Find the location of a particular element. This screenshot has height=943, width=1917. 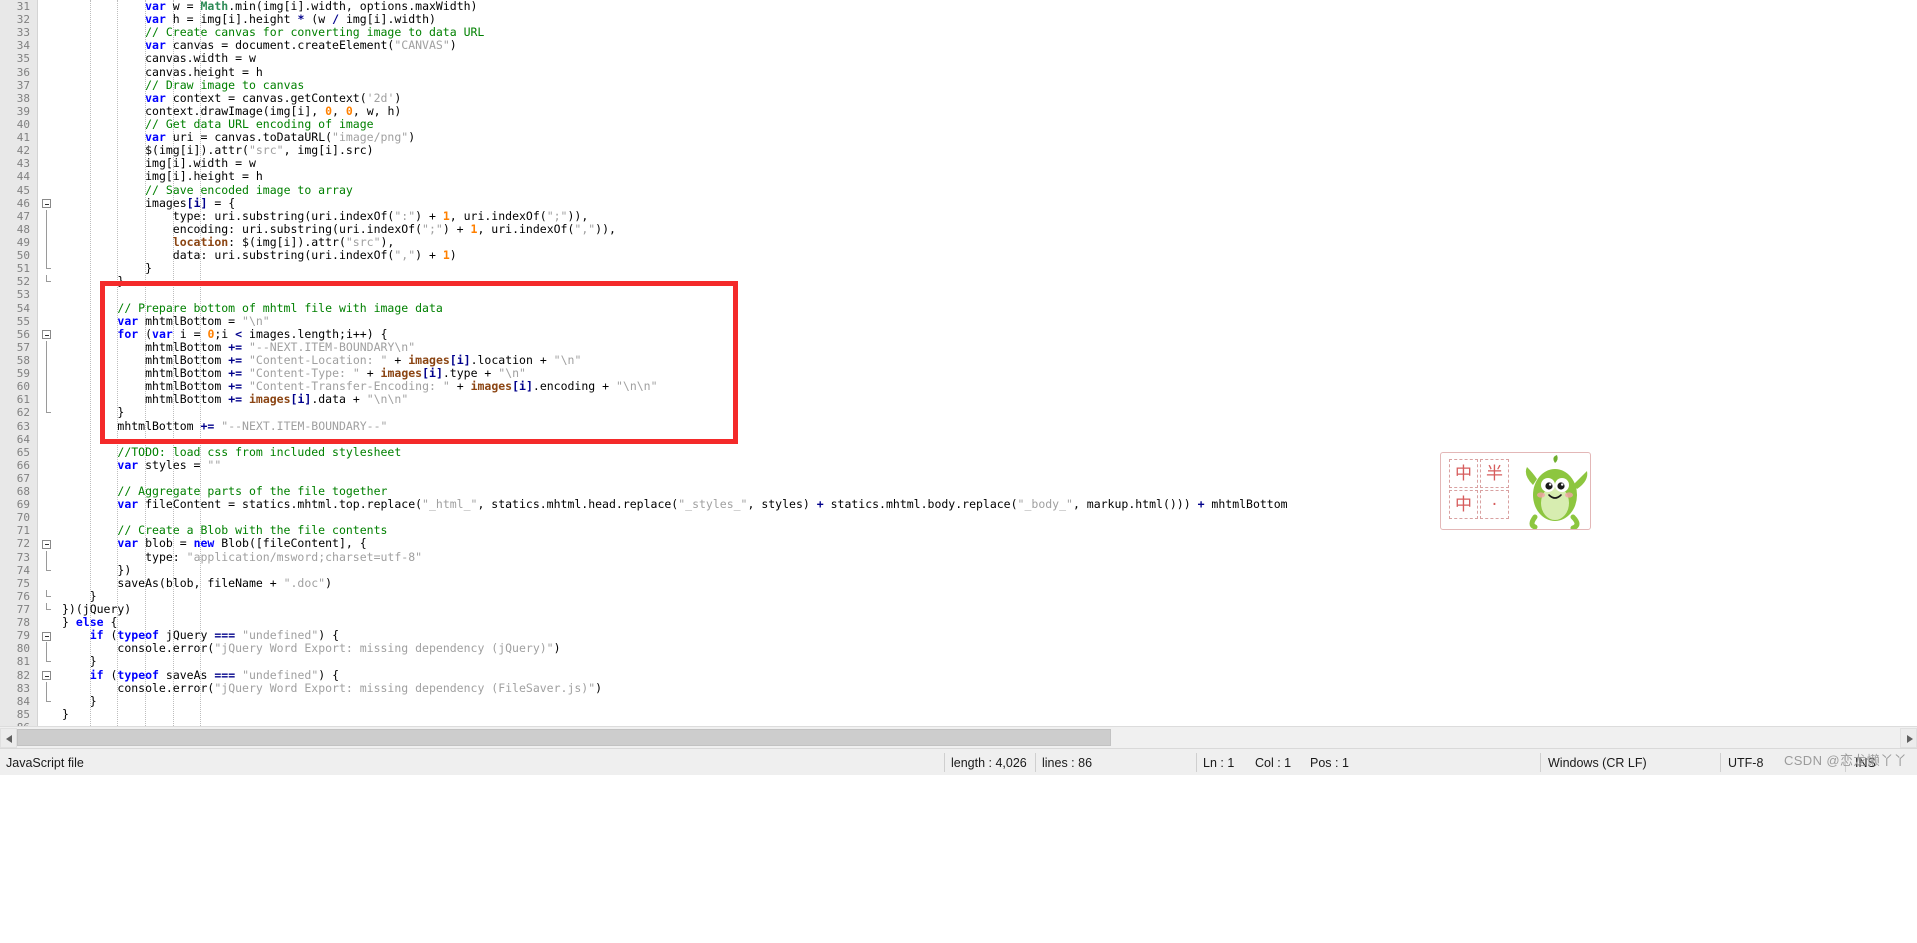

status-pos: Pos : 1 is located at coordinates (1329, 762).